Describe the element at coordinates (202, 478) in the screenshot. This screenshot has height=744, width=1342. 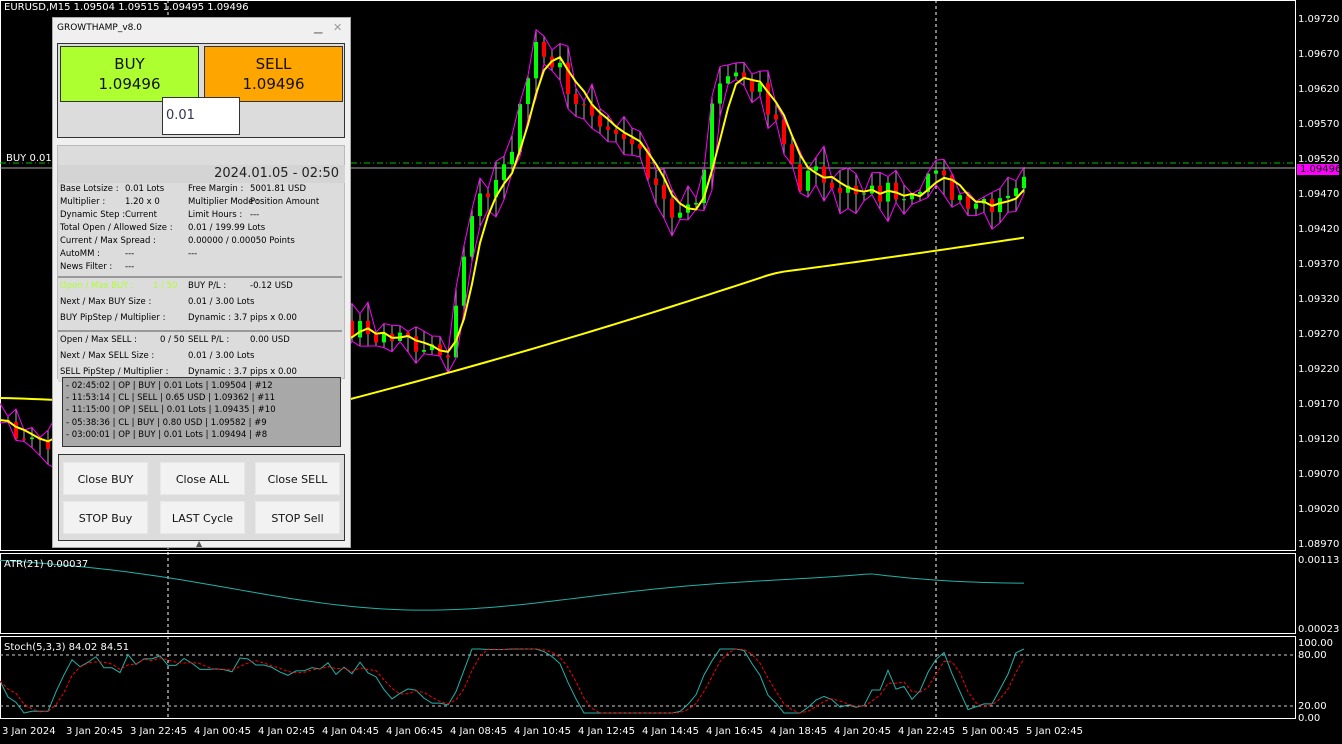
I see `close-all-button: Close ALL` at that location.